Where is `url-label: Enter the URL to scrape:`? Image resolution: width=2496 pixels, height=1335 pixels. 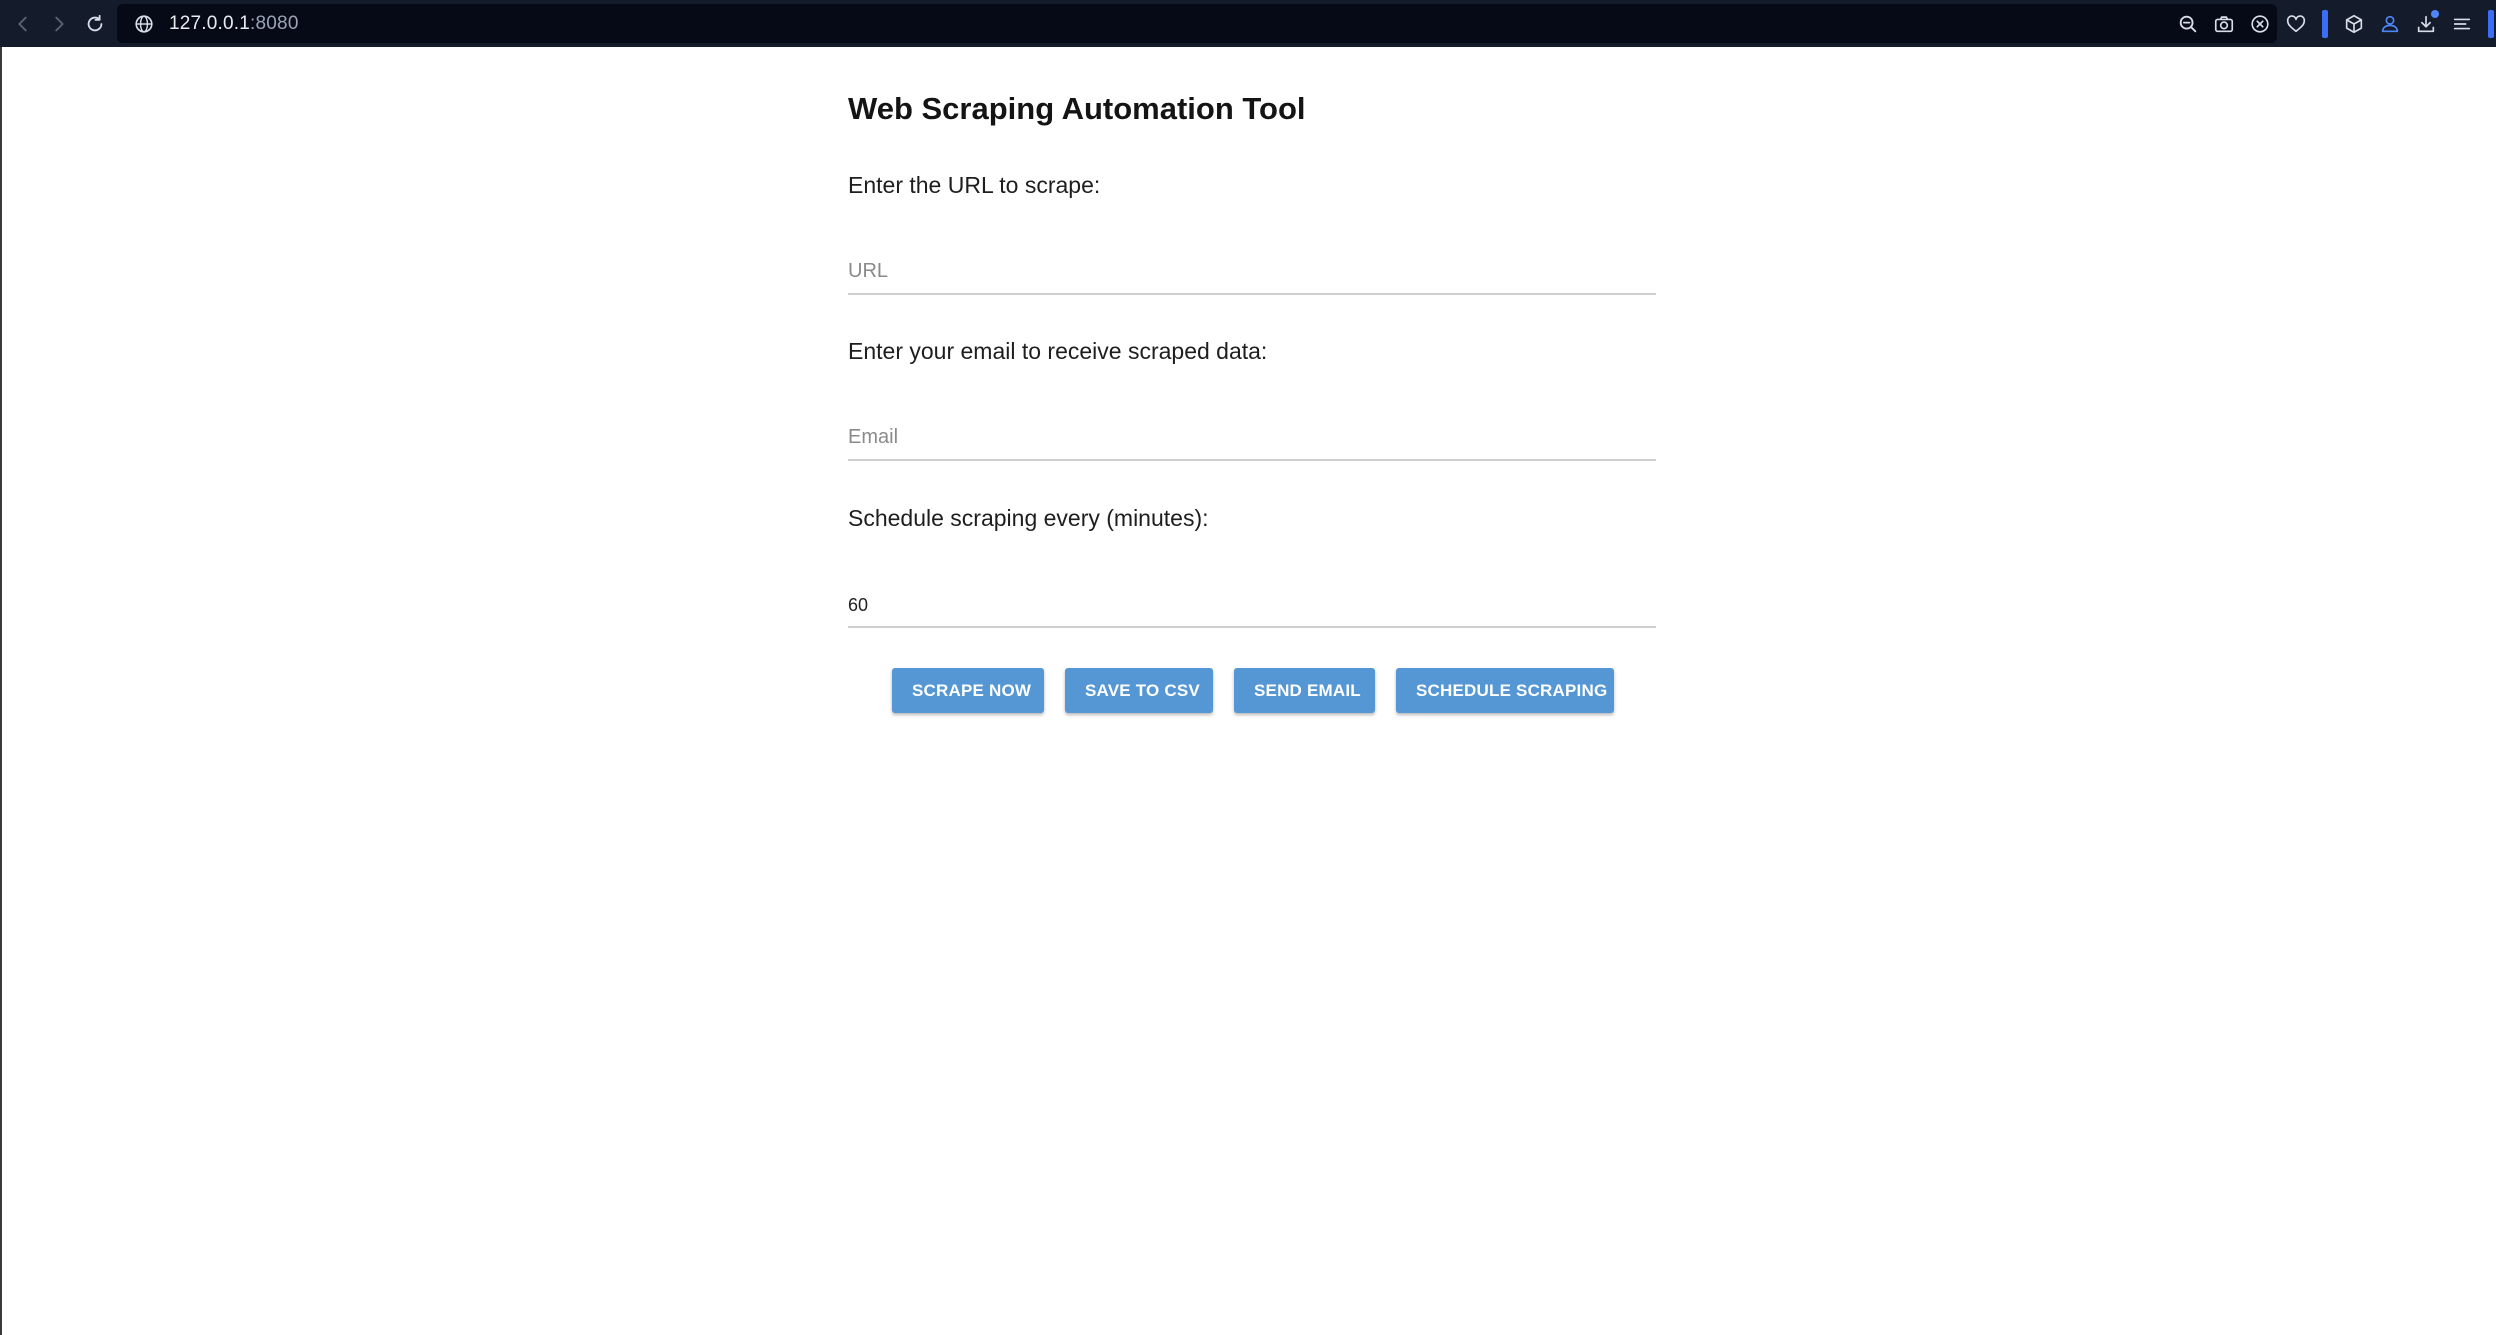 url-label: Enter the URL to scrape: is located at coordinates (974, 185).